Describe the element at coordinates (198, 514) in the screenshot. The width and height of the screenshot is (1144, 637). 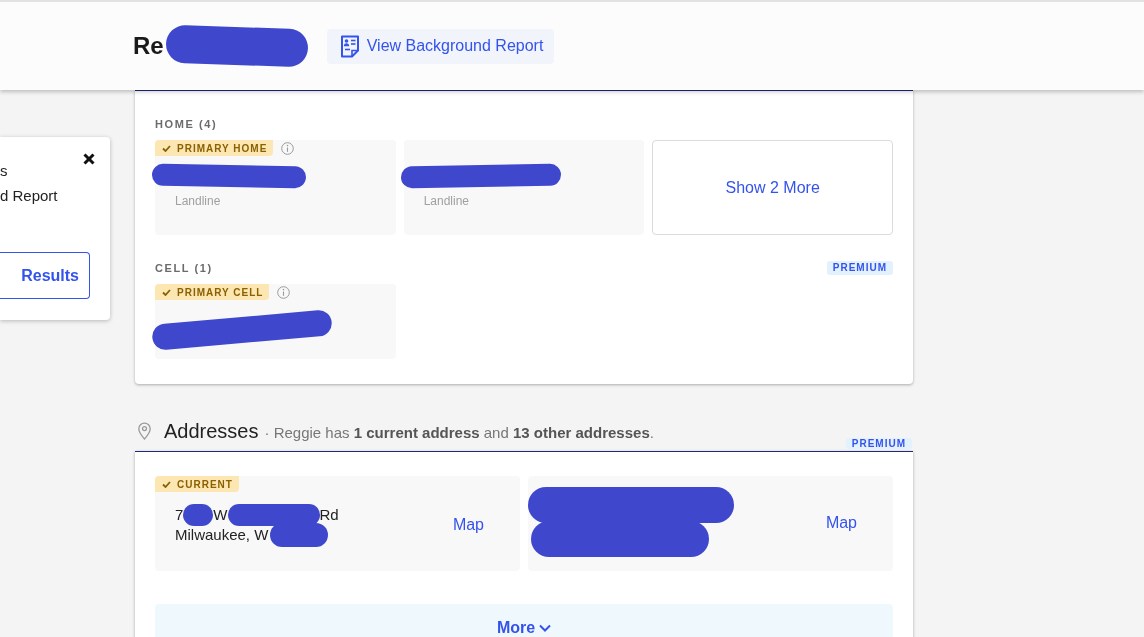
I see `redaction-scribble` at that location.